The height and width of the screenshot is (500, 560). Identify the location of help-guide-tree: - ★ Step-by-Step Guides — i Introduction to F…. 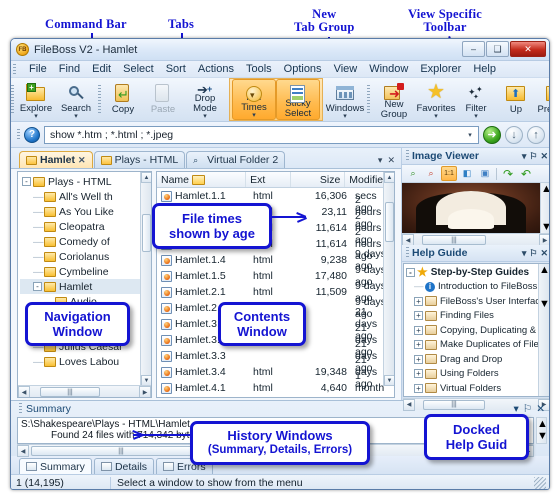
(471, 330).